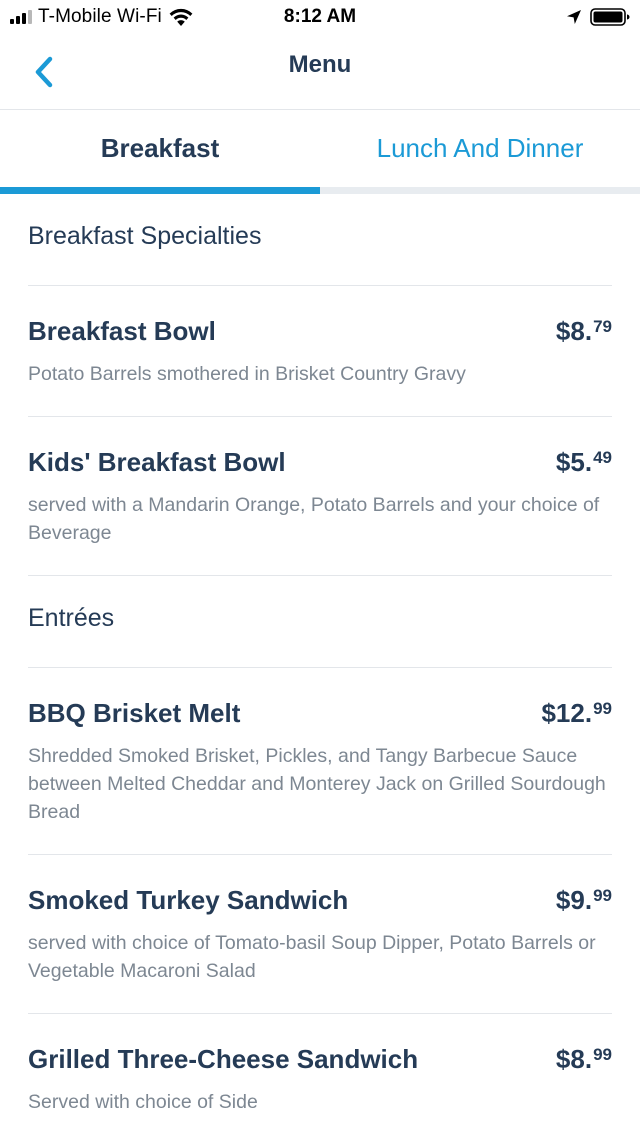 The width and height of the screenshot is (640, 1138). Describe the element at coordinates (574, 17) in the screenshot. I see `location-arrow-icon` at that location.